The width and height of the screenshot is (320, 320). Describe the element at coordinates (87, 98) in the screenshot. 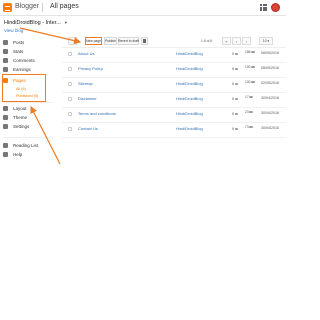

I see `page-title-link: Disclaimer` at that location.